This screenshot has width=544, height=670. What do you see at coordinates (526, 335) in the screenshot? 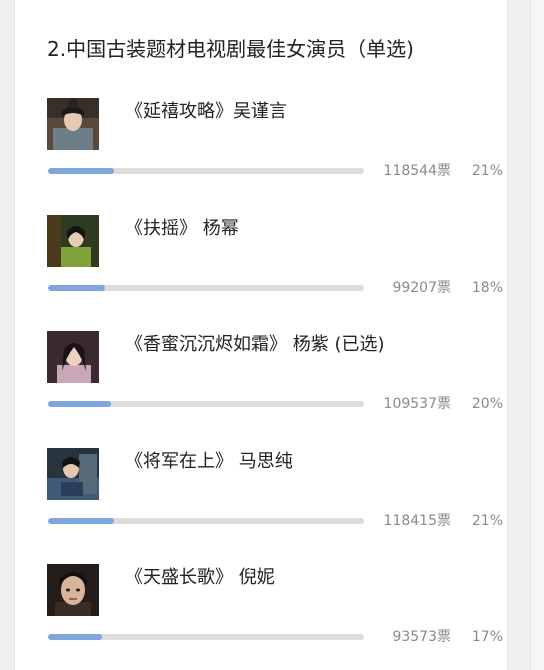
I see `page-gutter` at bounding box center [526, 335].